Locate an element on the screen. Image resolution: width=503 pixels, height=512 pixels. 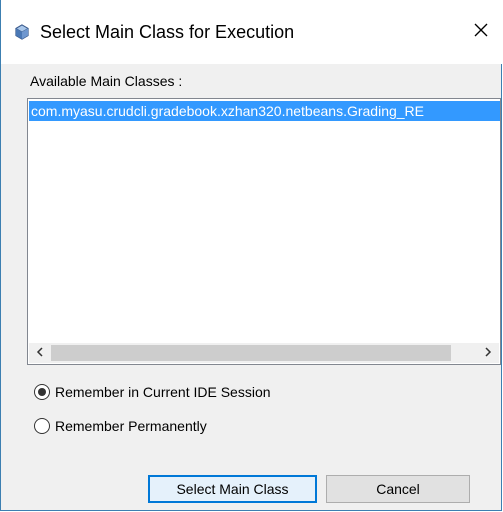
remember-permanently-option: Remember Permanently is located at coordinates (120, 426).